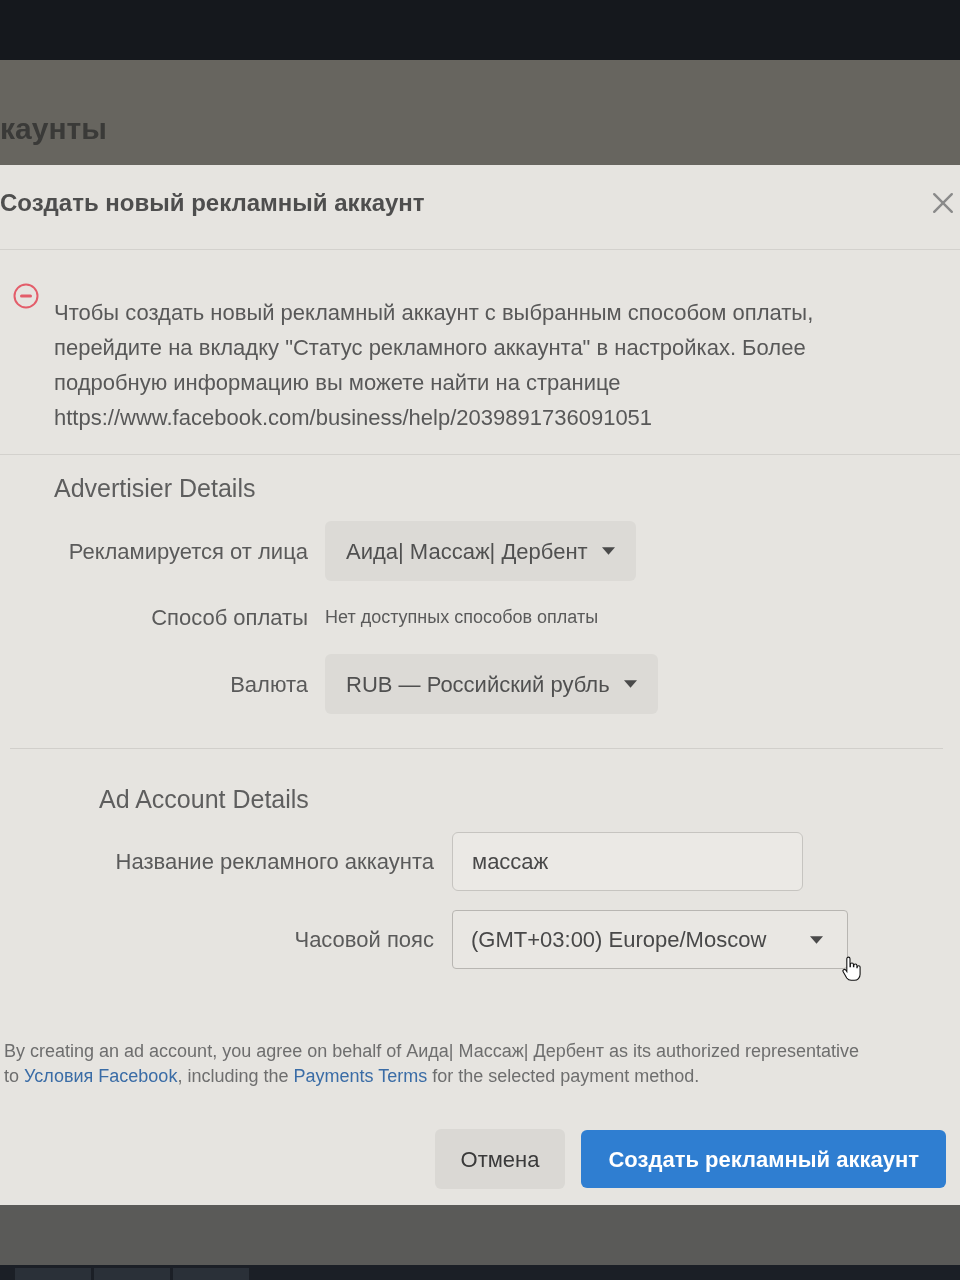 This screenshot has height=1280, width=960. What do you see at coordinates (462, 617) in the screenshot?
I see `payment-method-value: Нет доступных способов оплаты` at bounding box center [462, 617].